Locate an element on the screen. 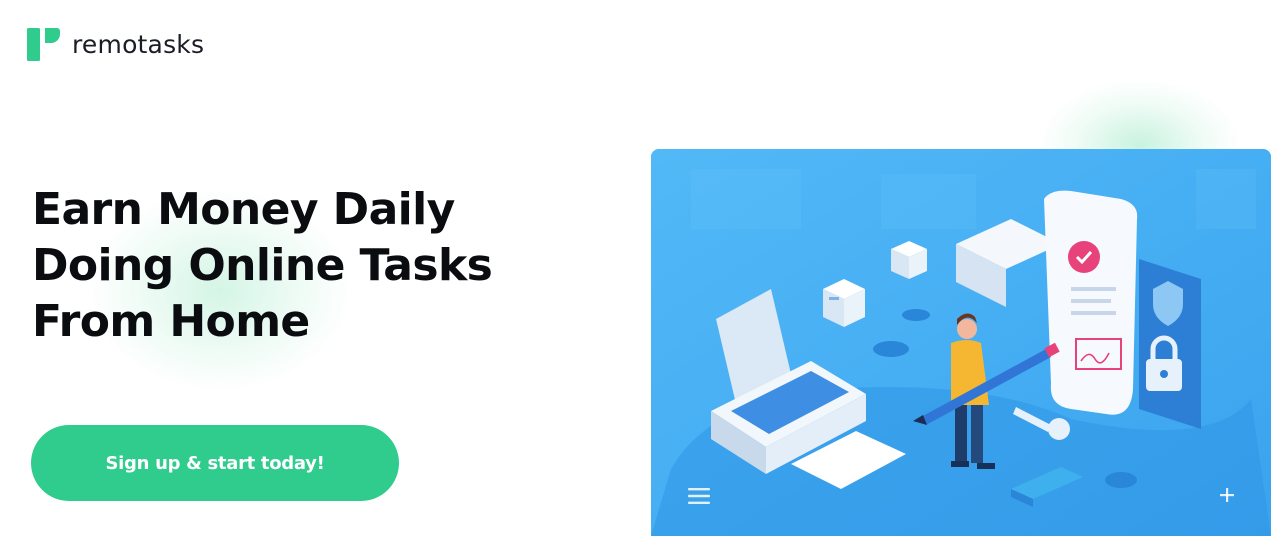 This screenshot has width=1280, height=536. signup-cta-button: Sign up & start today! is located at coordinates (215, 463).